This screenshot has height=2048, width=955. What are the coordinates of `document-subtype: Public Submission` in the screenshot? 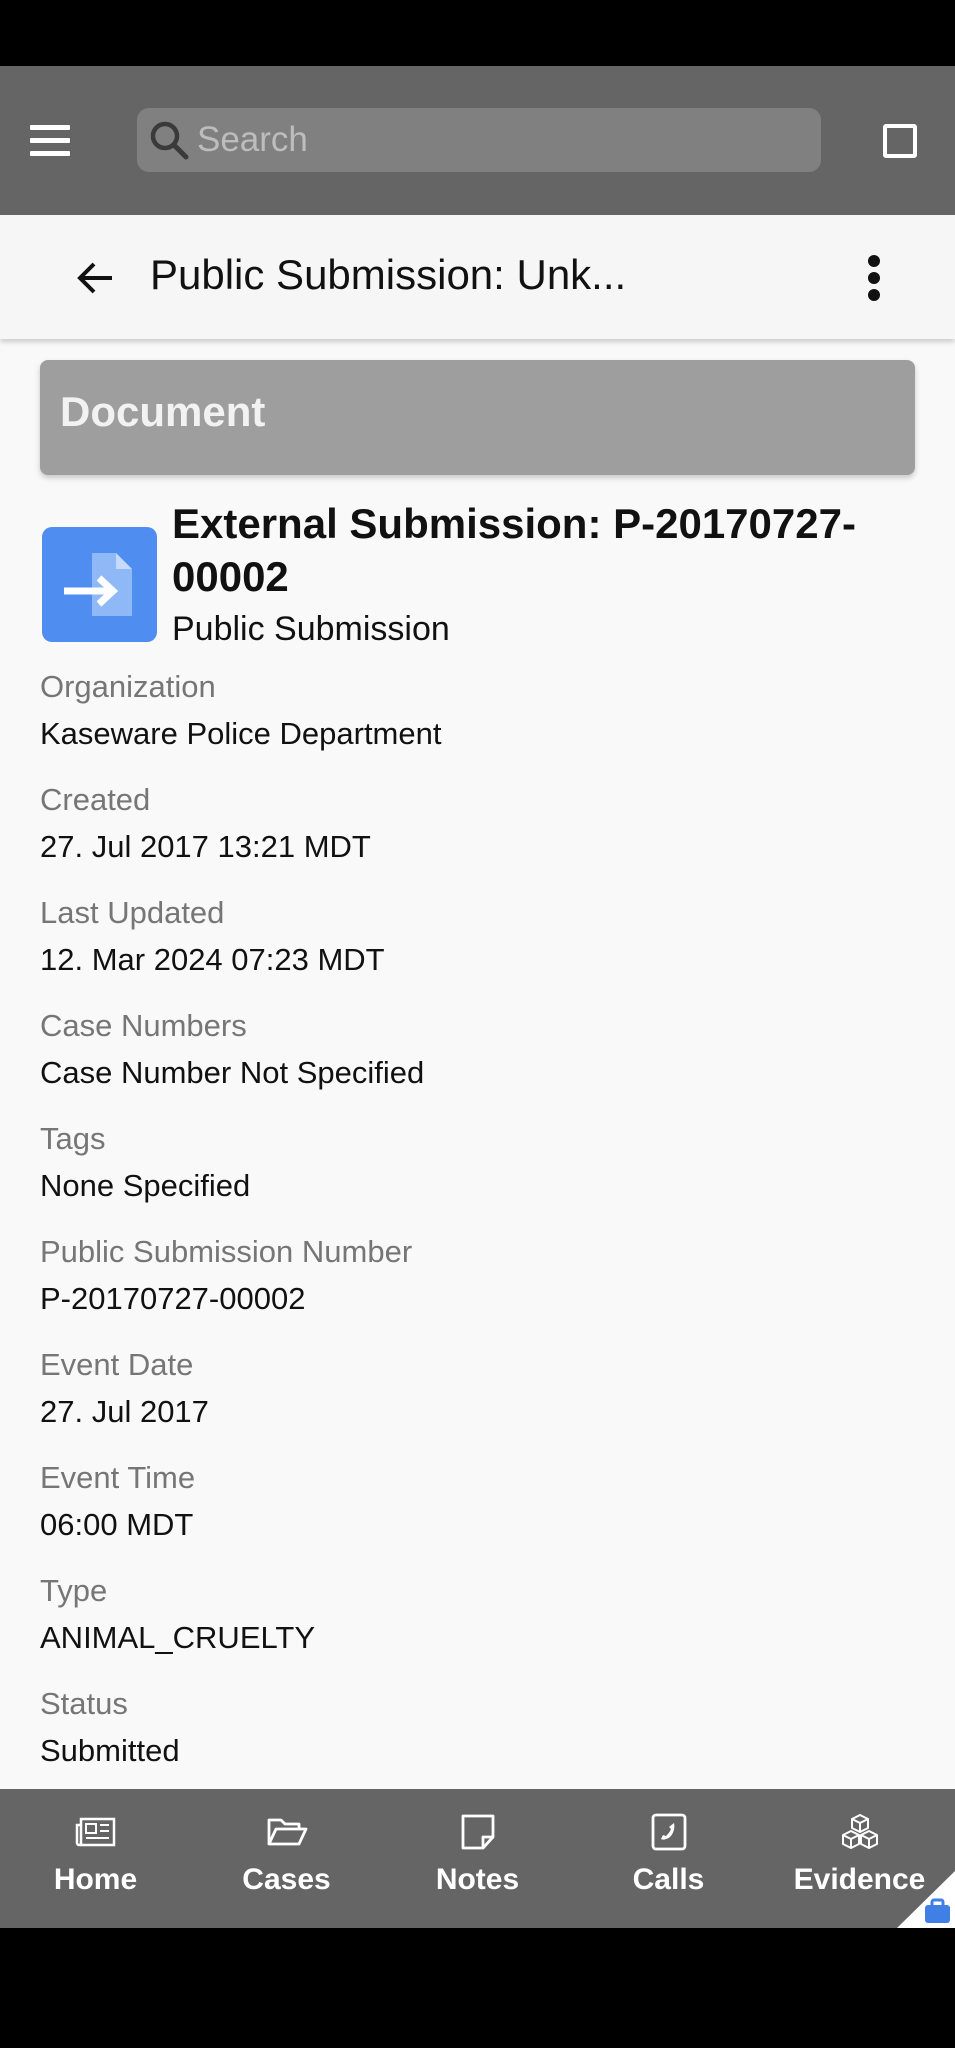 It's located at (311, 629).